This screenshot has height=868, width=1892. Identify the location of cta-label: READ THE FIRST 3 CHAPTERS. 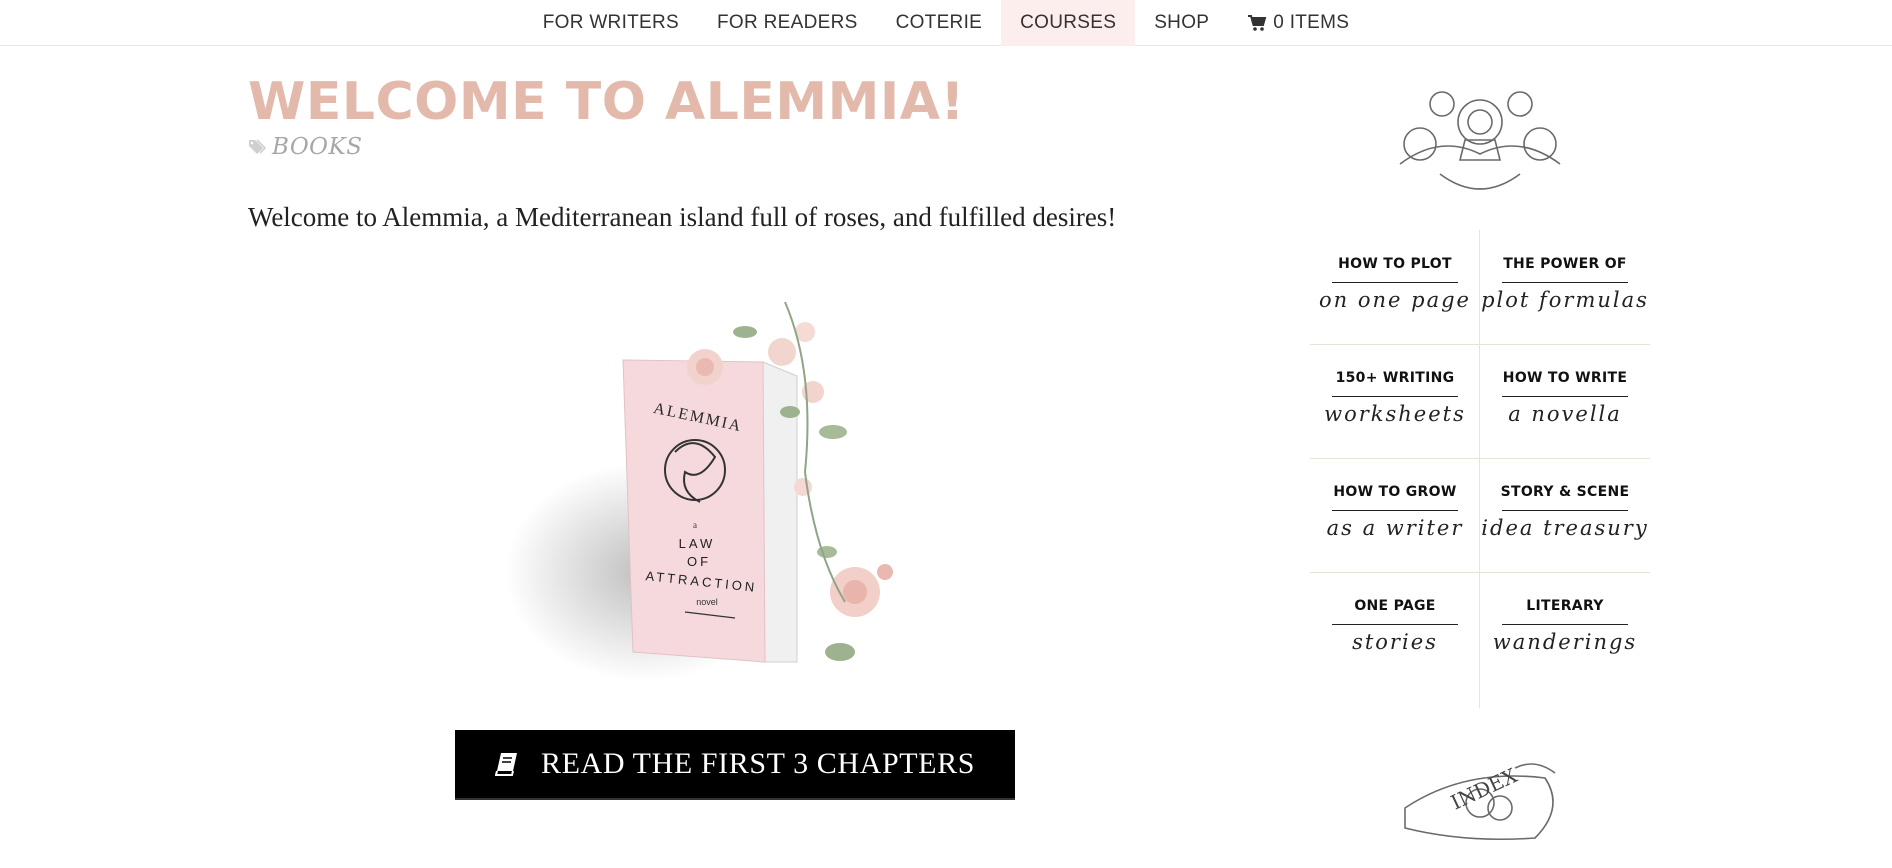
(758, 763).